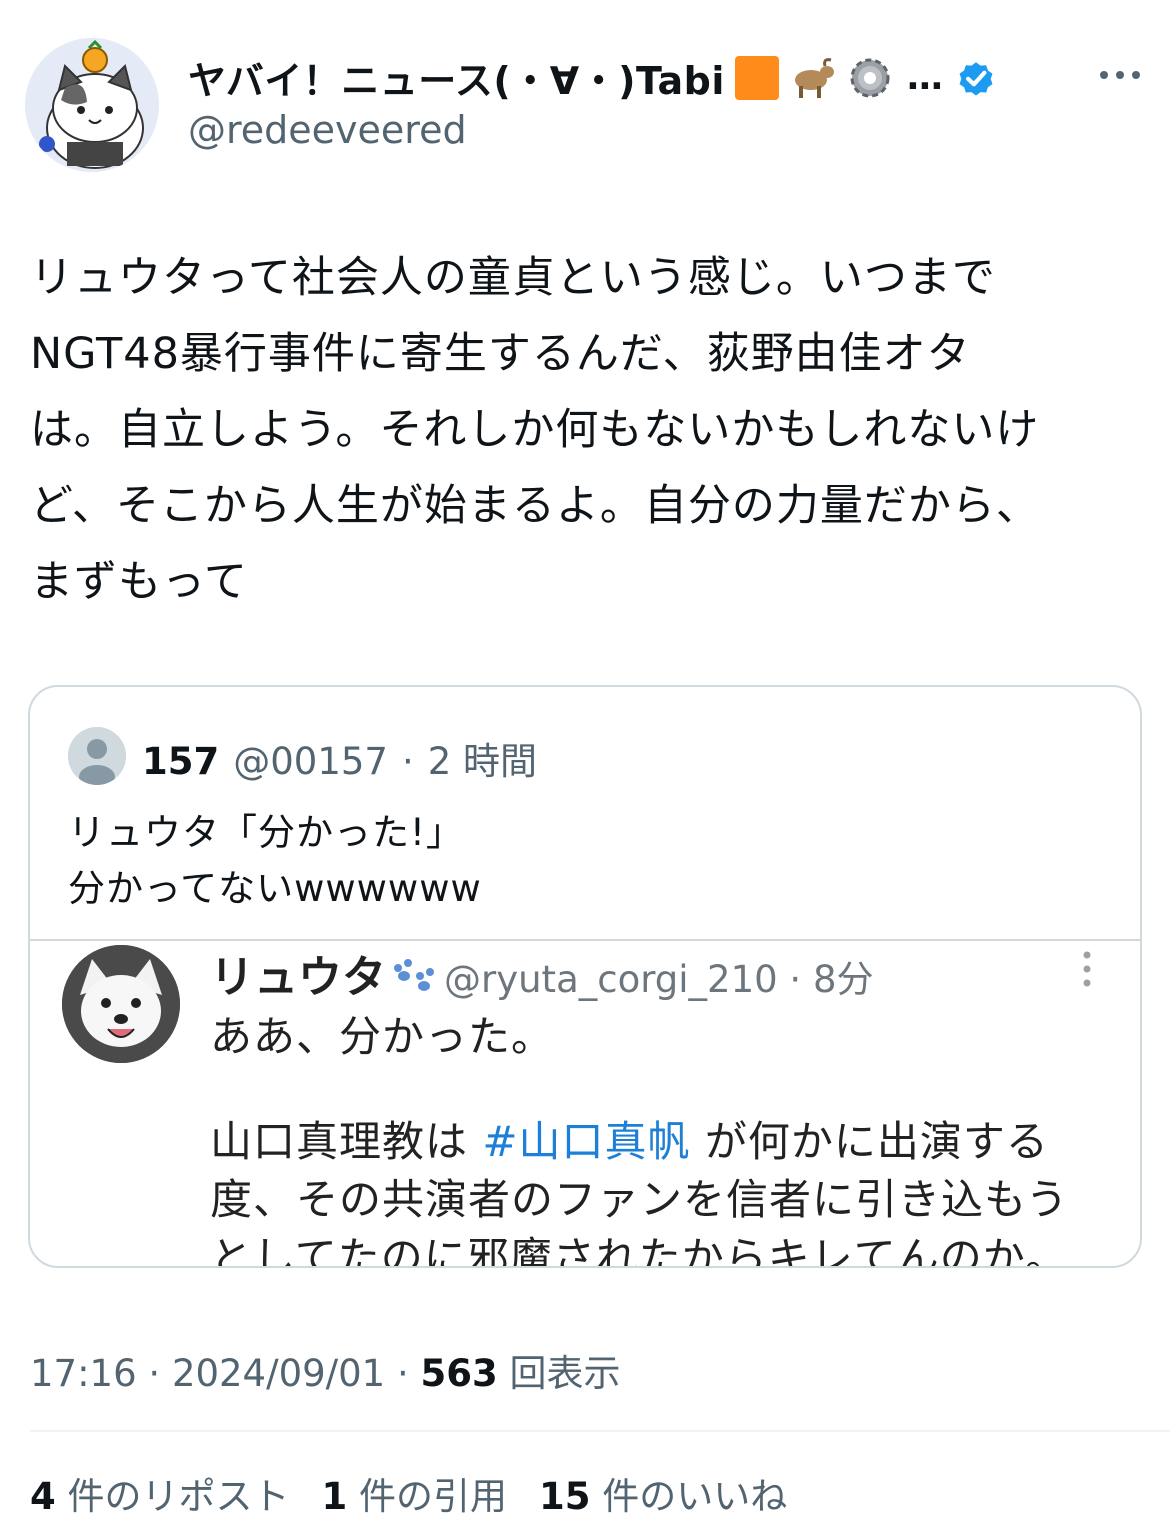 The width and height of the screenshot is (1170, 1525). Describe the element at coordinates (278, 1373) in the screenshot. I see `tweet-date: 2024/09/01` at that location.